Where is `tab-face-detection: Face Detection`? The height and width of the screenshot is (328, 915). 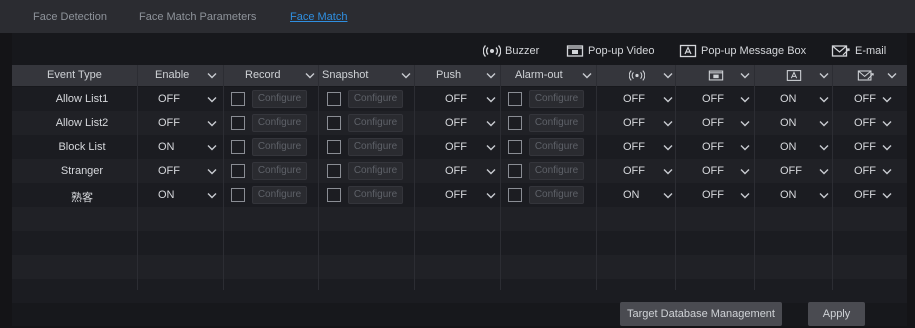 tab-face-detection: Face Detection is located at coordinates (70, 17).